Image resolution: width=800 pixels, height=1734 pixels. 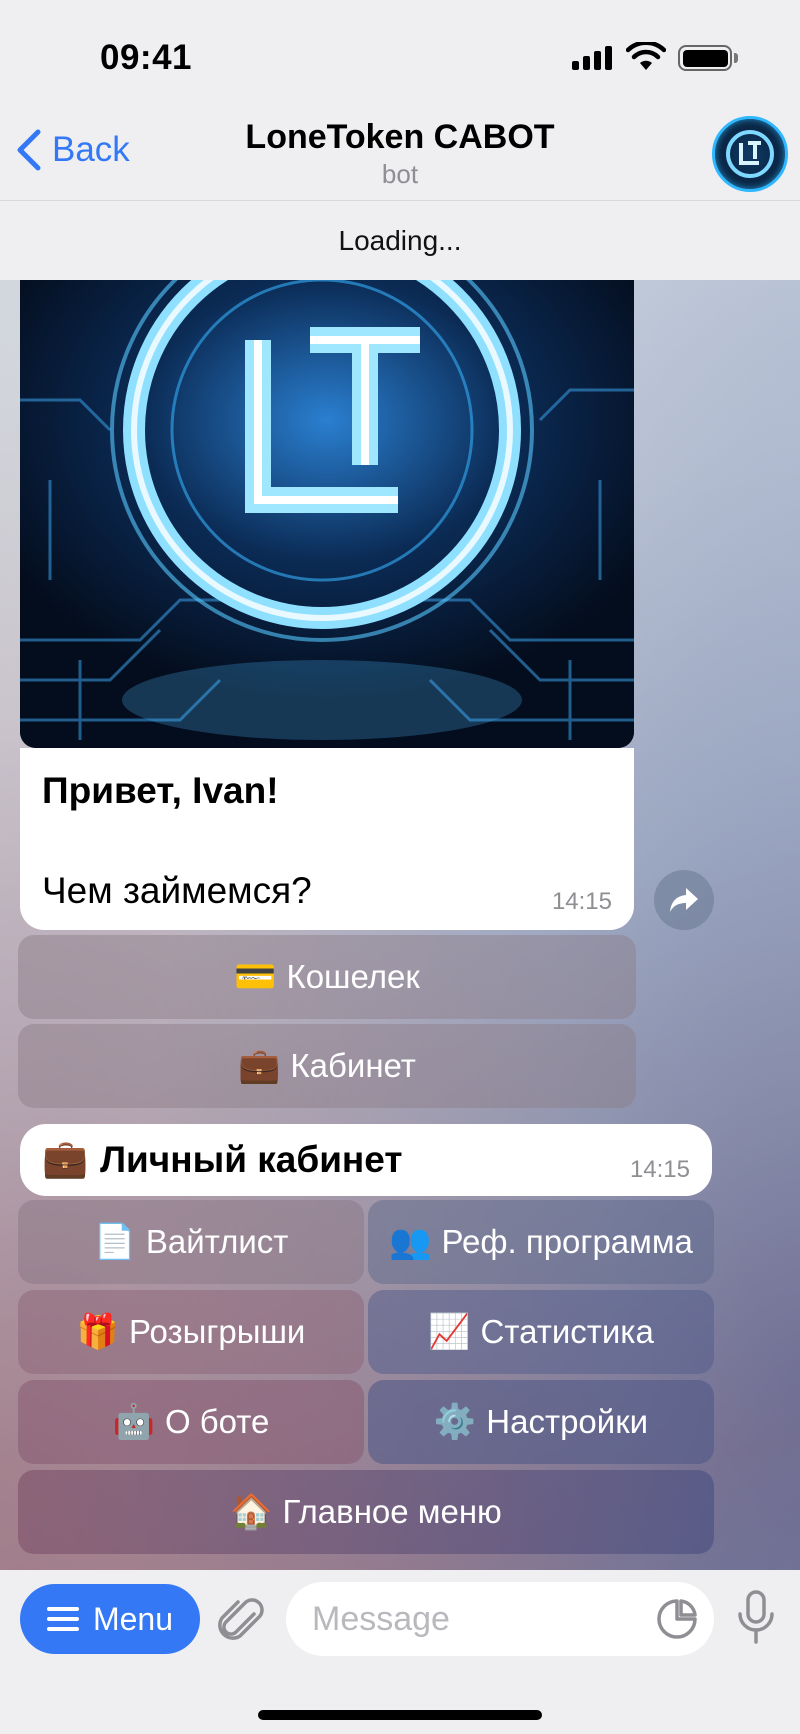 I want to click on statistics-button: 📈 Статистика, so click(x=541, y=1332).